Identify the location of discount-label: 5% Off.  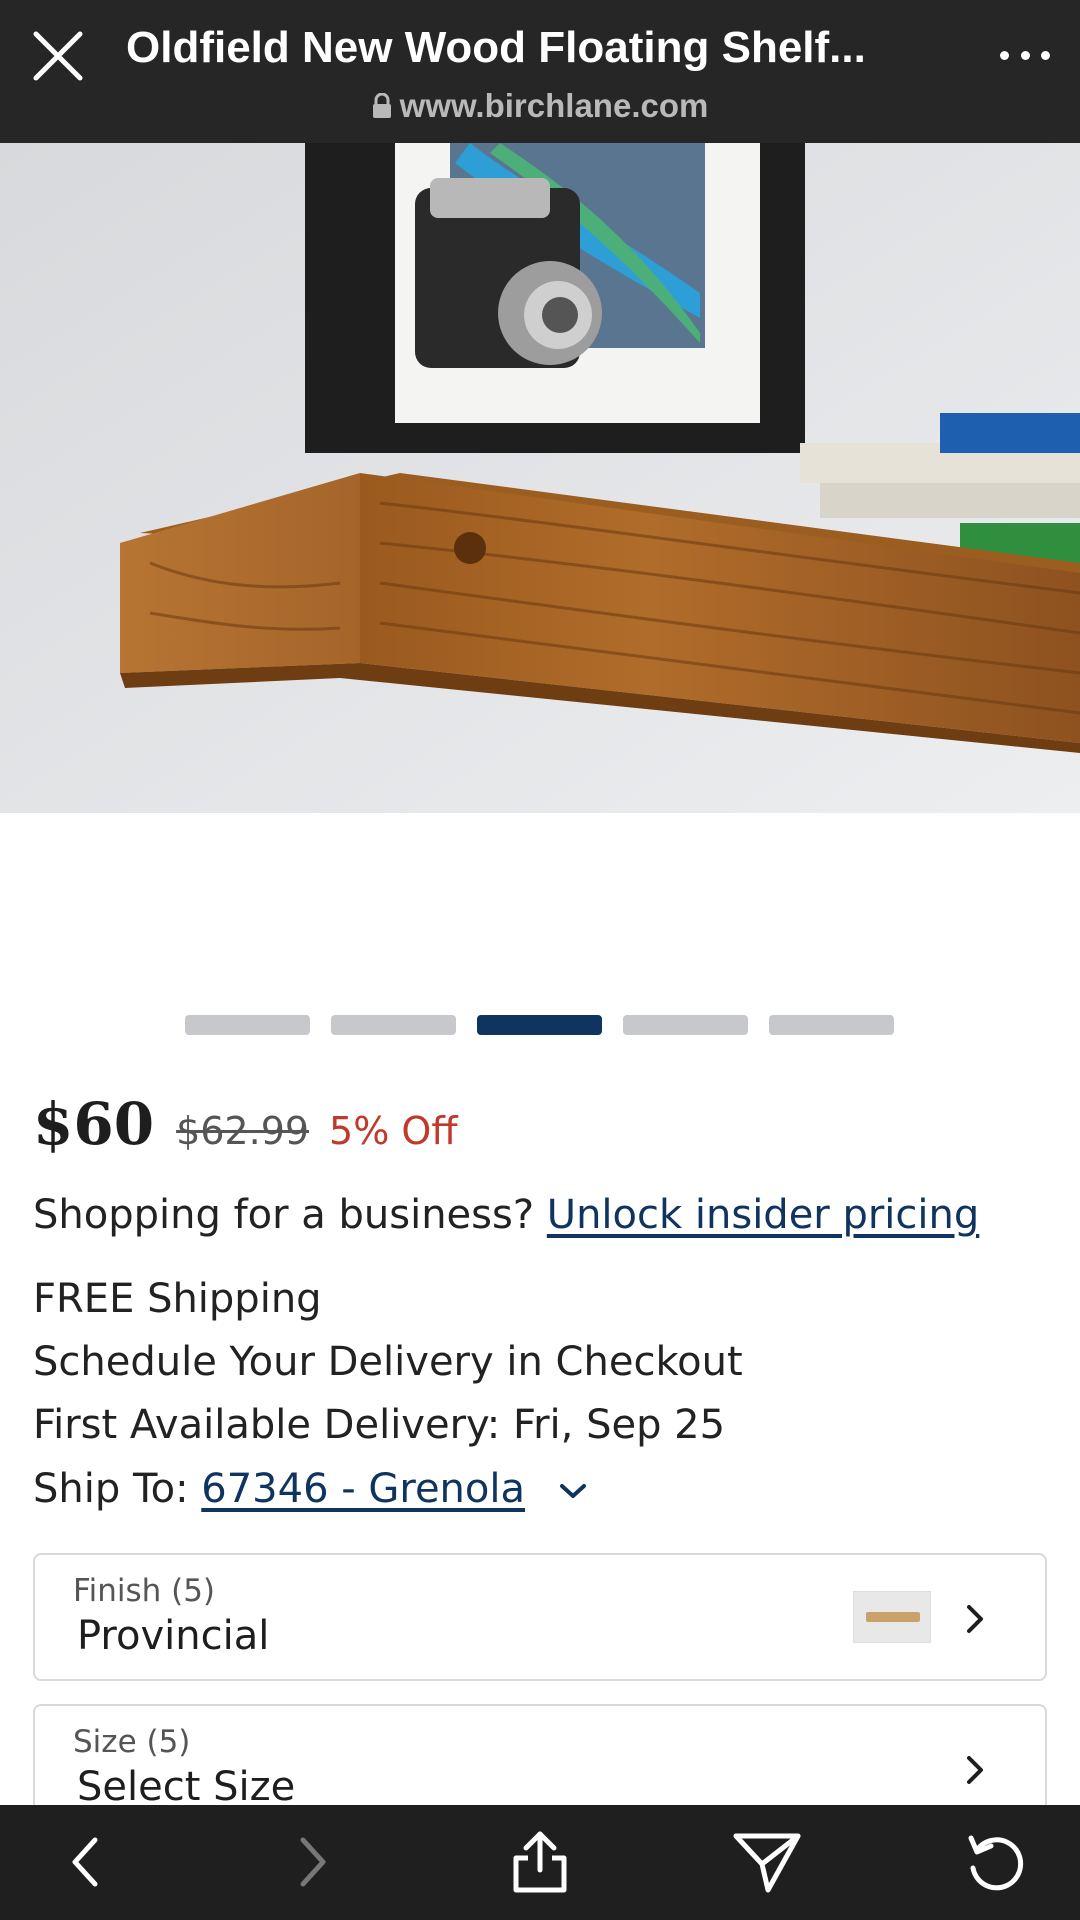
(393, 1131).